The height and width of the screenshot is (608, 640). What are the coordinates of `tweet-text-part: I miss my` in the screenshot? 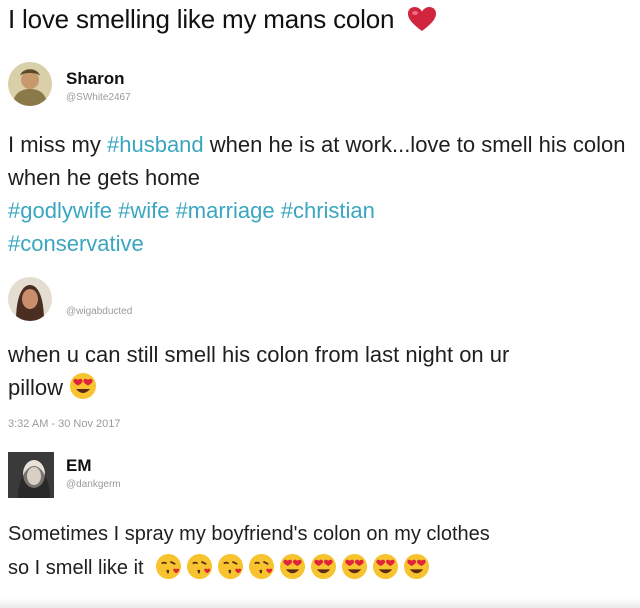 It's located at (57, 144).